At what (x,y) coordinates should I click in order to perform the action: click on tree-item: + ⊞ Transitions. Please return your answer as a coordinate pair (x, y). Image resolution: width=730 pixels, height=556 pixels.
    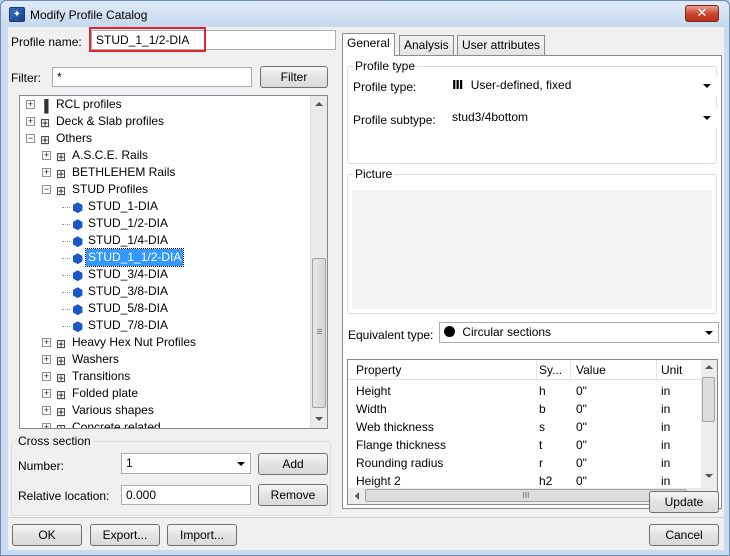
    Looking at the image, I should click on (165, 376).